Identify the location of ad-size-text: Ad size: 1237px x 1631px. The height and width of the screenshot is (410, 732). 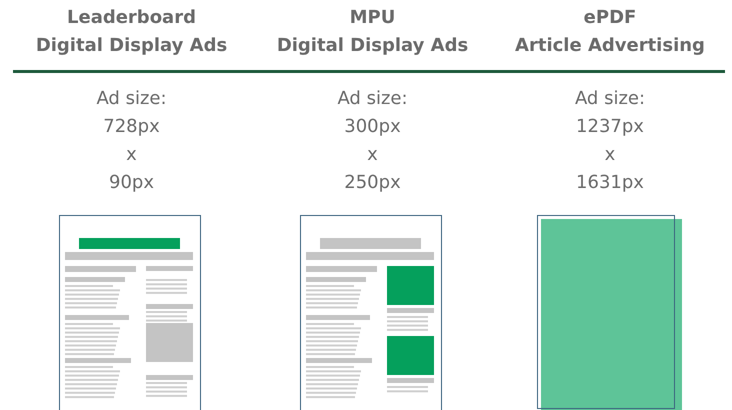
(610, 141).